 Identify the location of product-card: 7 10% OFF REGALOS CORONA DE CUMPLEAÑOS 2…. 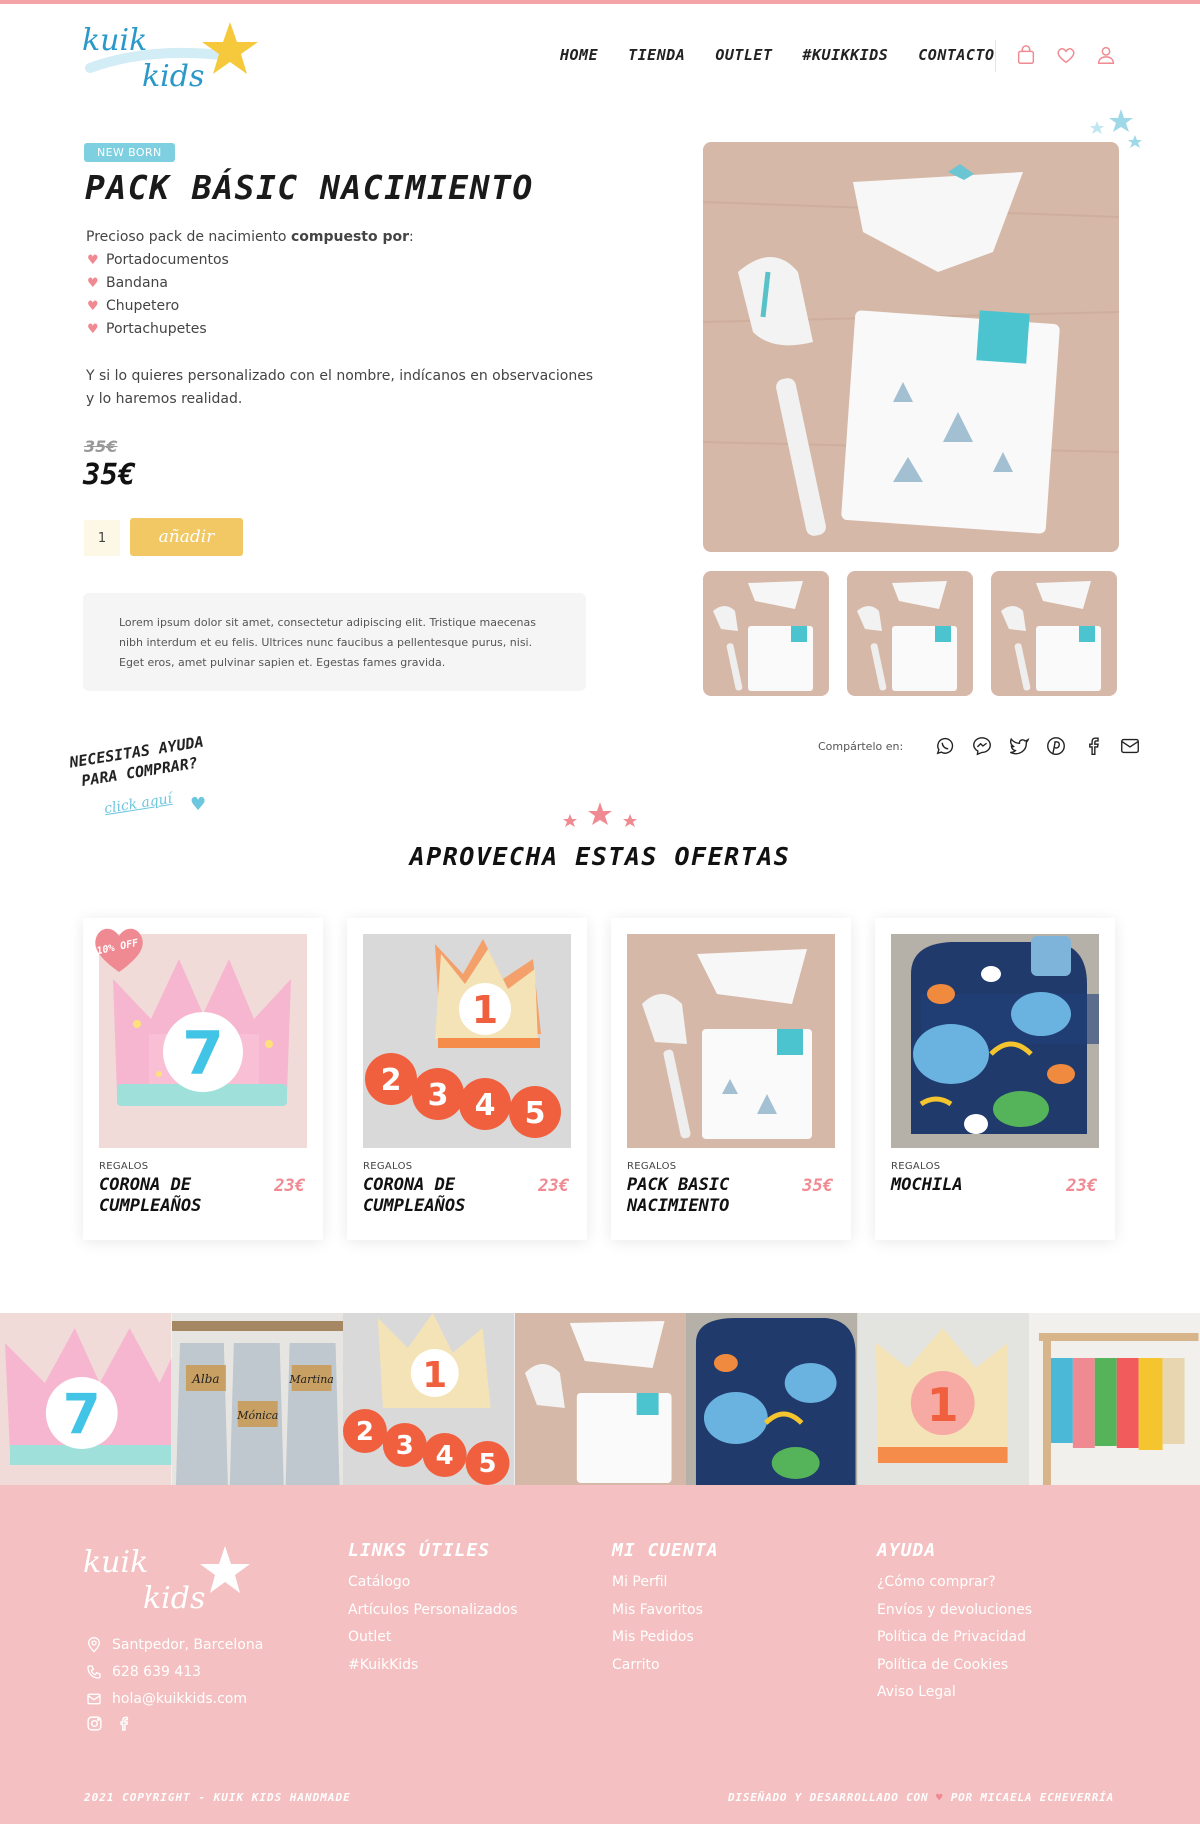
(203, 1079).